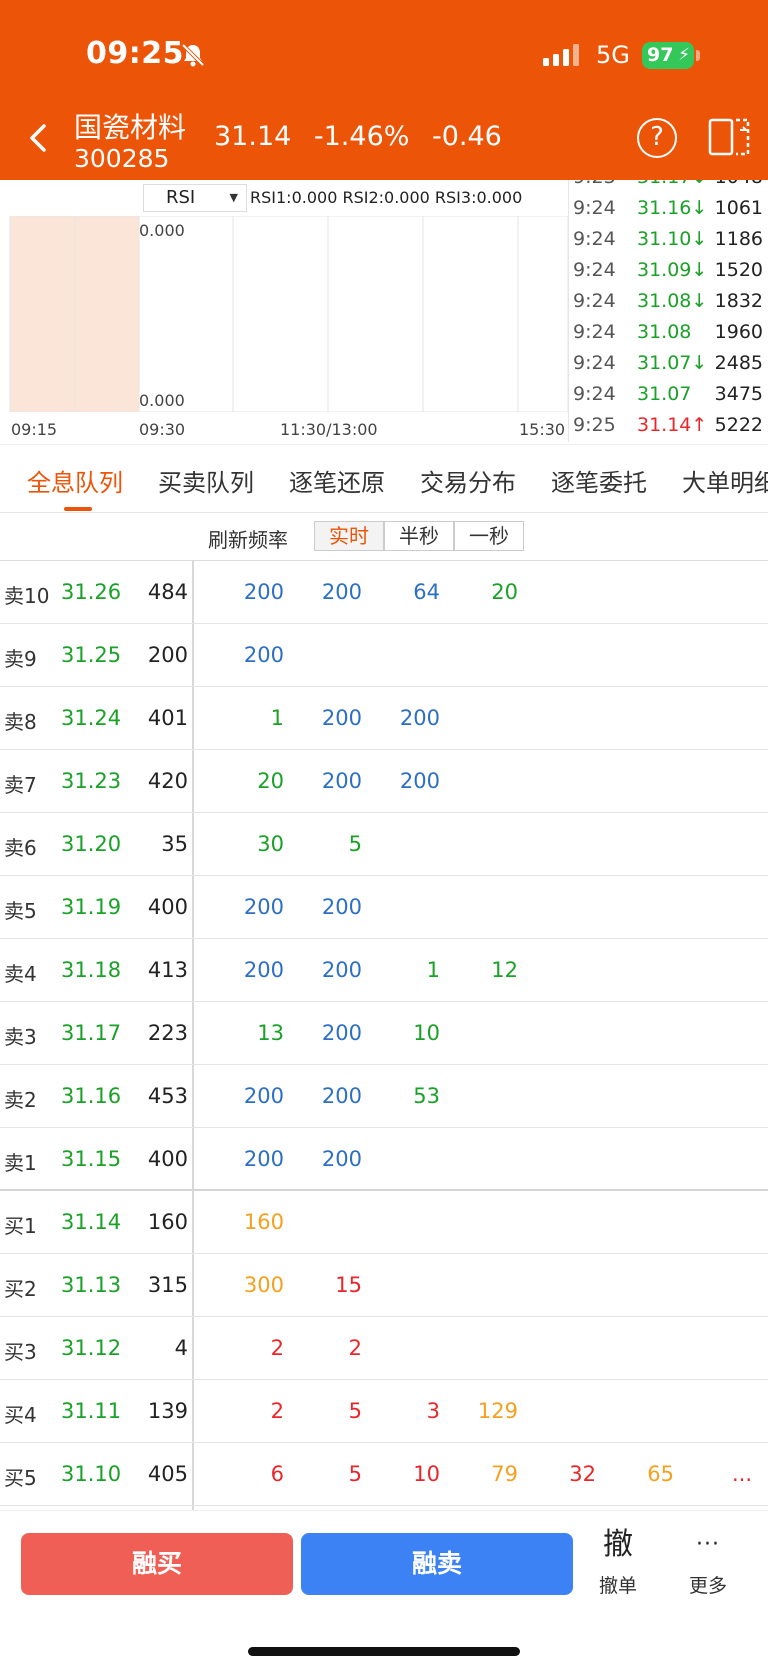 This screenshot has height=1669, width=768. What do you see at coordinates (167, 655) in the screenshot?
I see `level-volume: 200` at bounding box center [167, 655].